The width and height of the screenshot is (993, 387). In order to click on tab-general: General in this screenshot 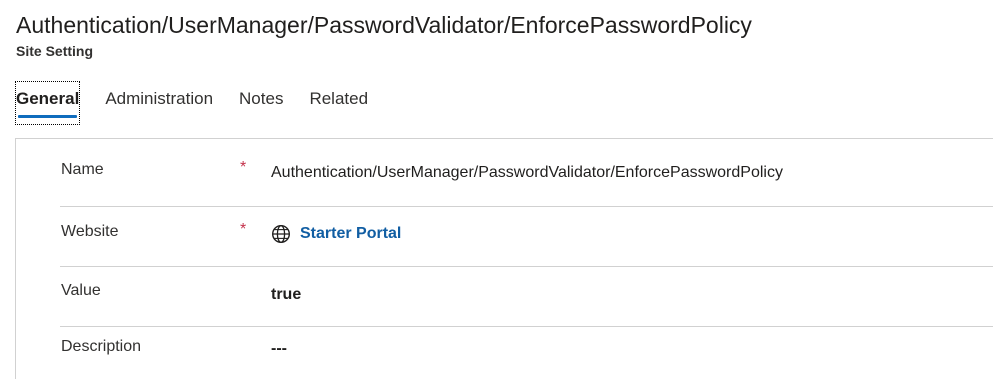, I will do `click(47, 103)`.